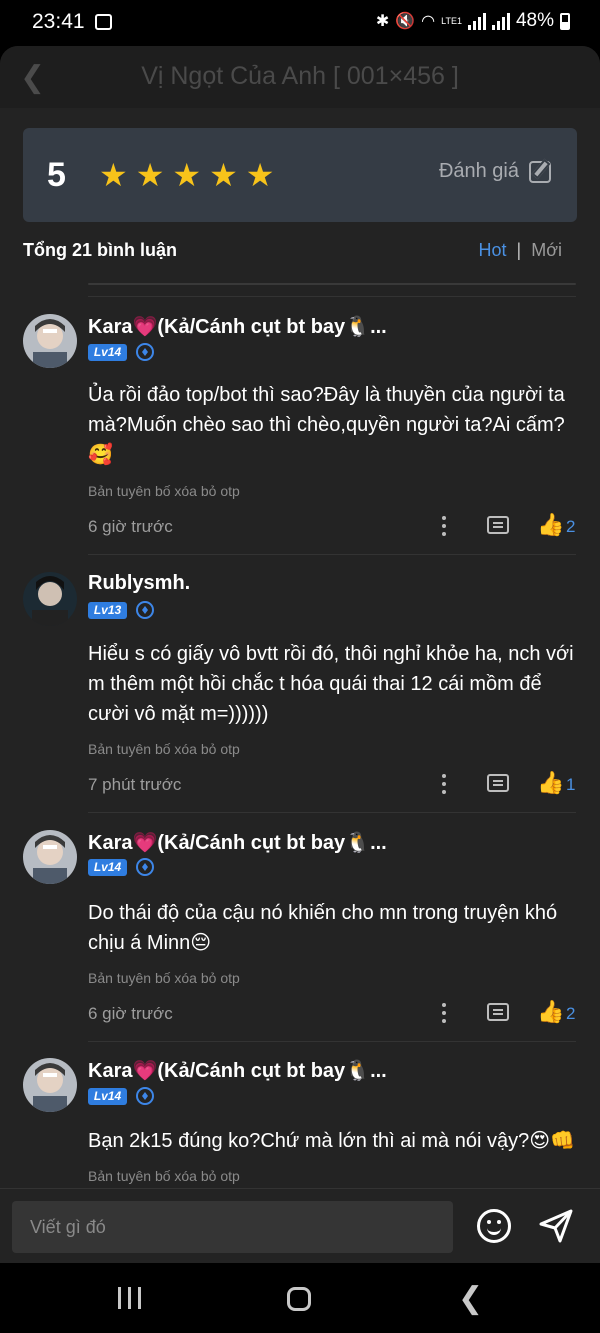  I want to click on rating-stars: ★ ★ ★ ★ ★, so click(186, 175).